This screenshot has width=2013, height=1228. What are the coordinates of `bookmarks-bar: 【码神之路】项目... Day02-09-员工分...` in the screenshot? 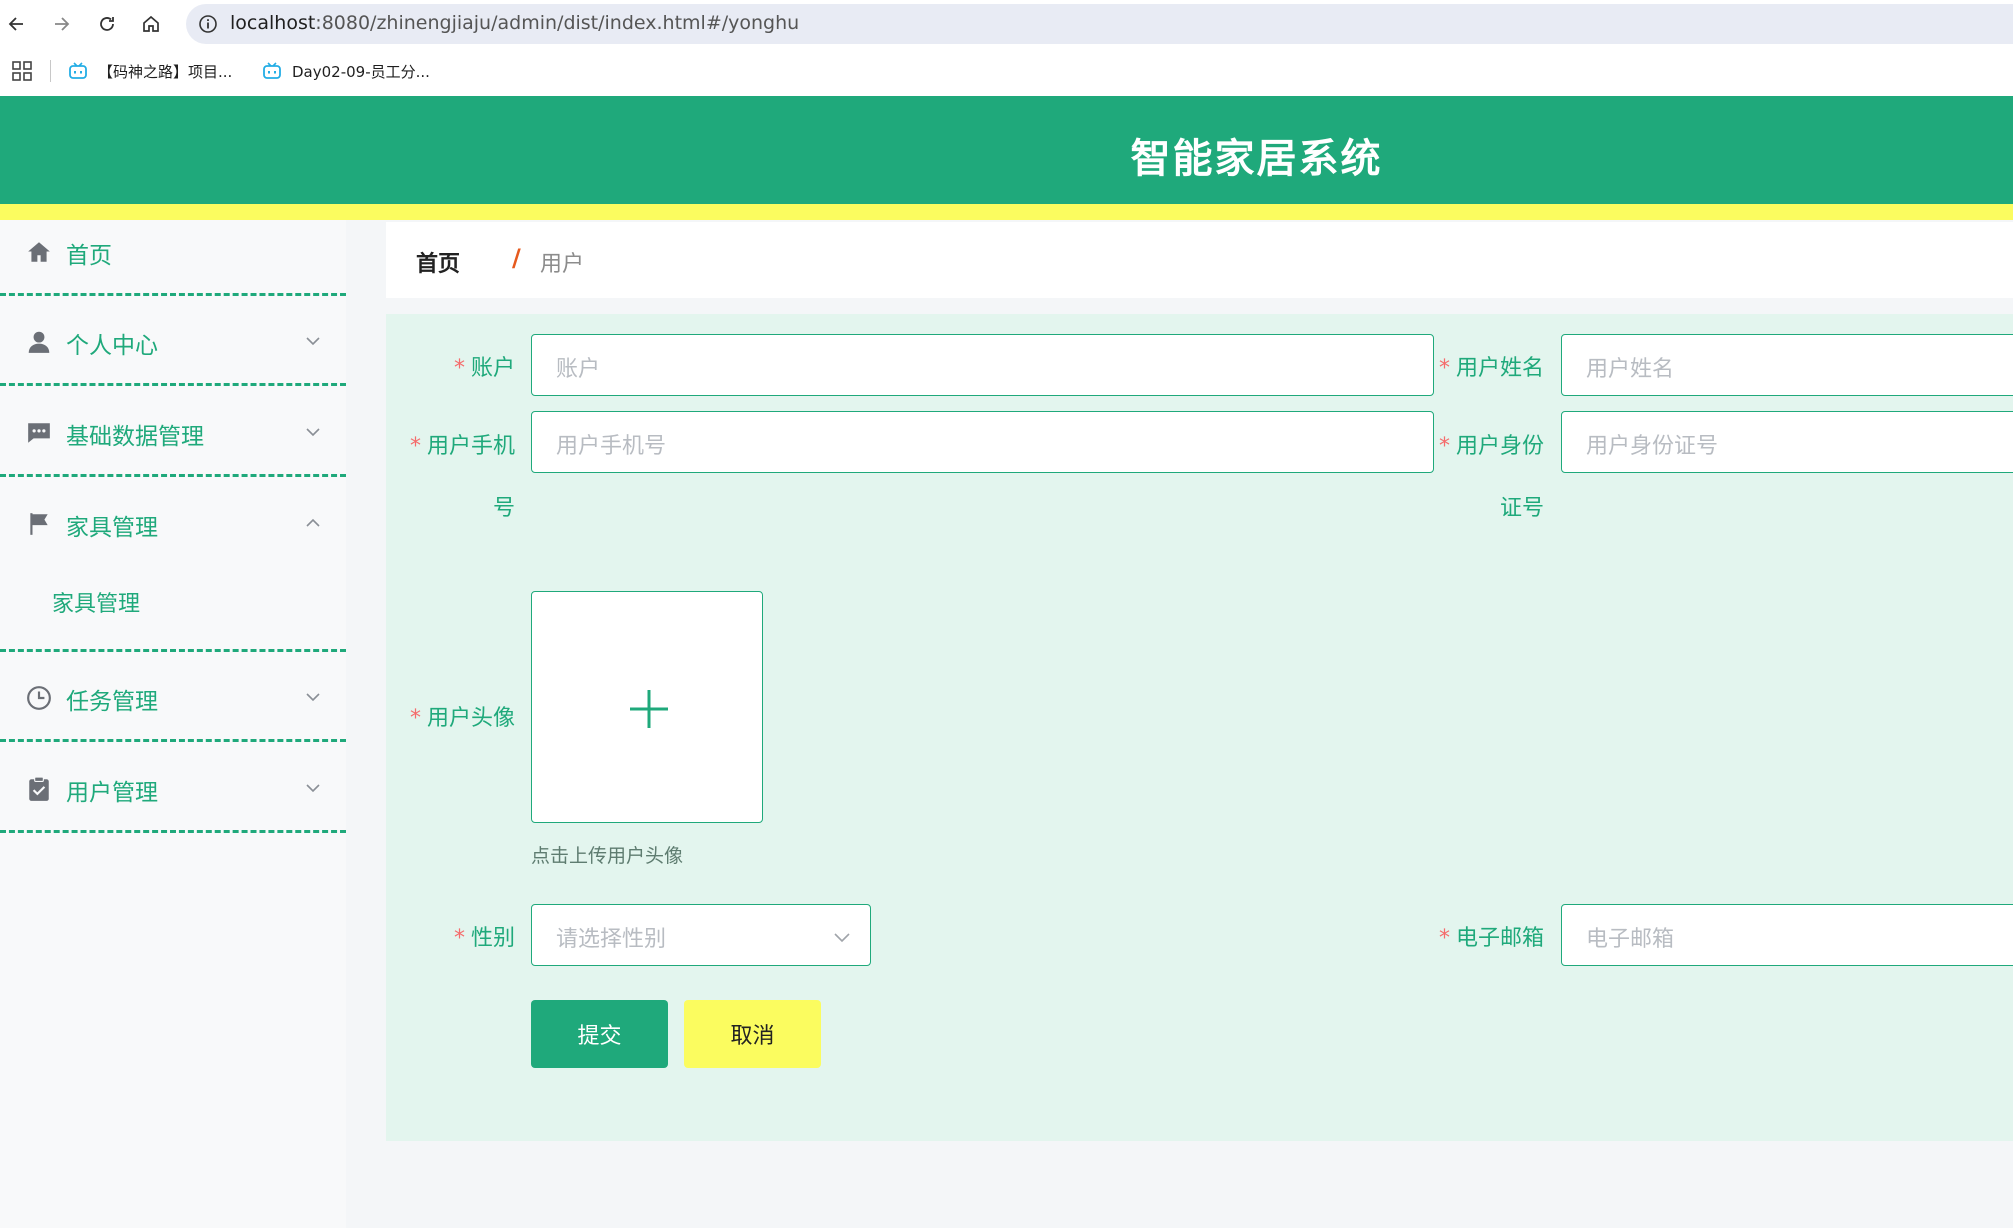 It's located at (1006, 71).